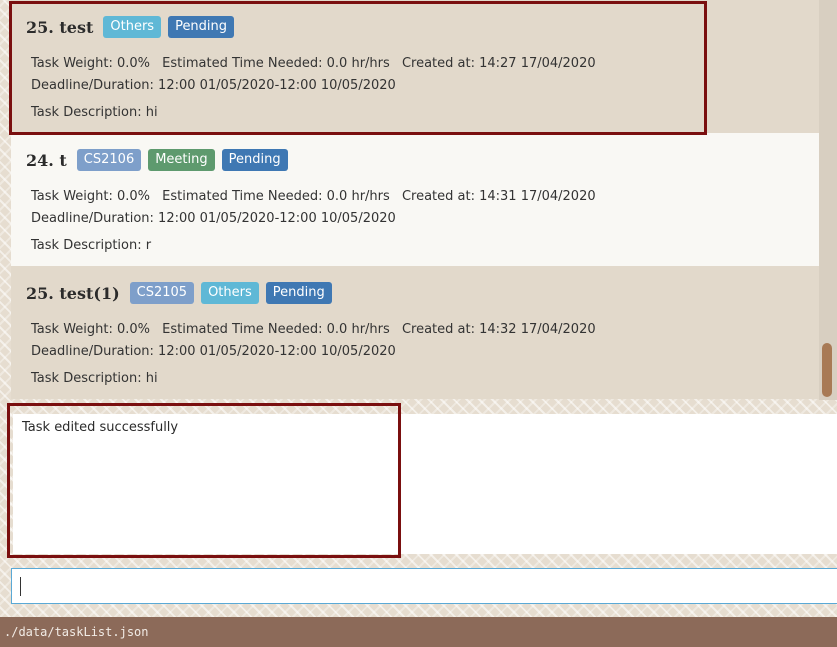 The width and height of the screenshot is (837, 647). Describe the element at coordinates (46, 160) in the screenshot. I see `task-title: 24. t` at that location.